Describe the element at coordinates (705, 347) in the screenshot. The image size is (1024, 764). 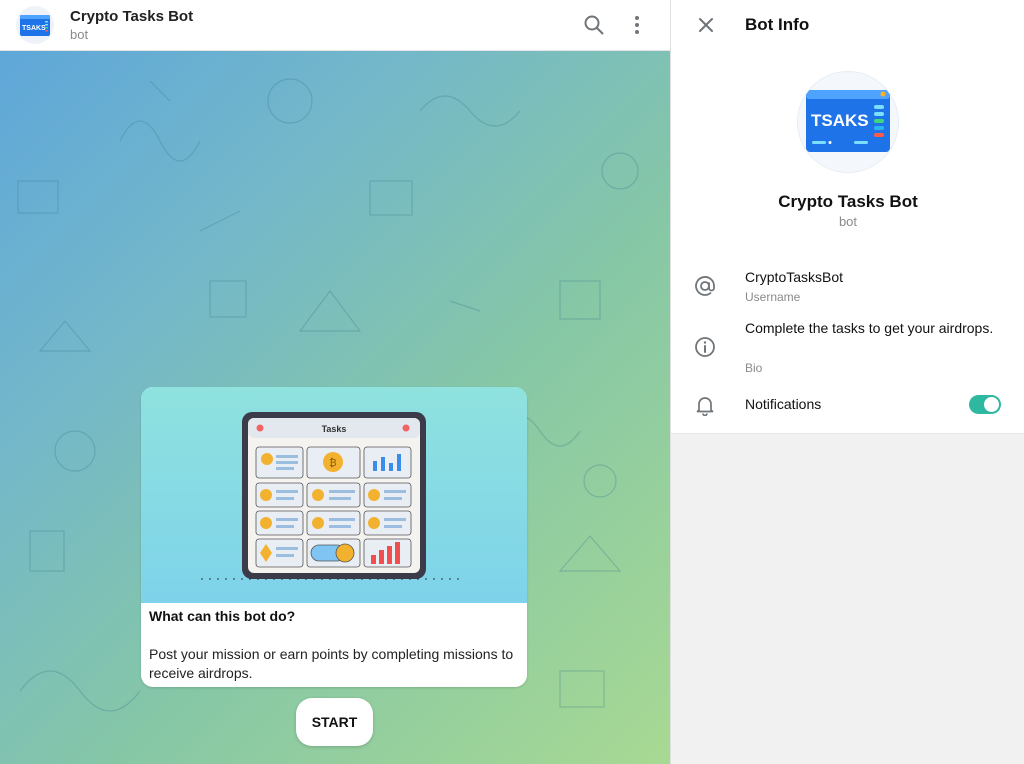
I see `info-icon` at that location.